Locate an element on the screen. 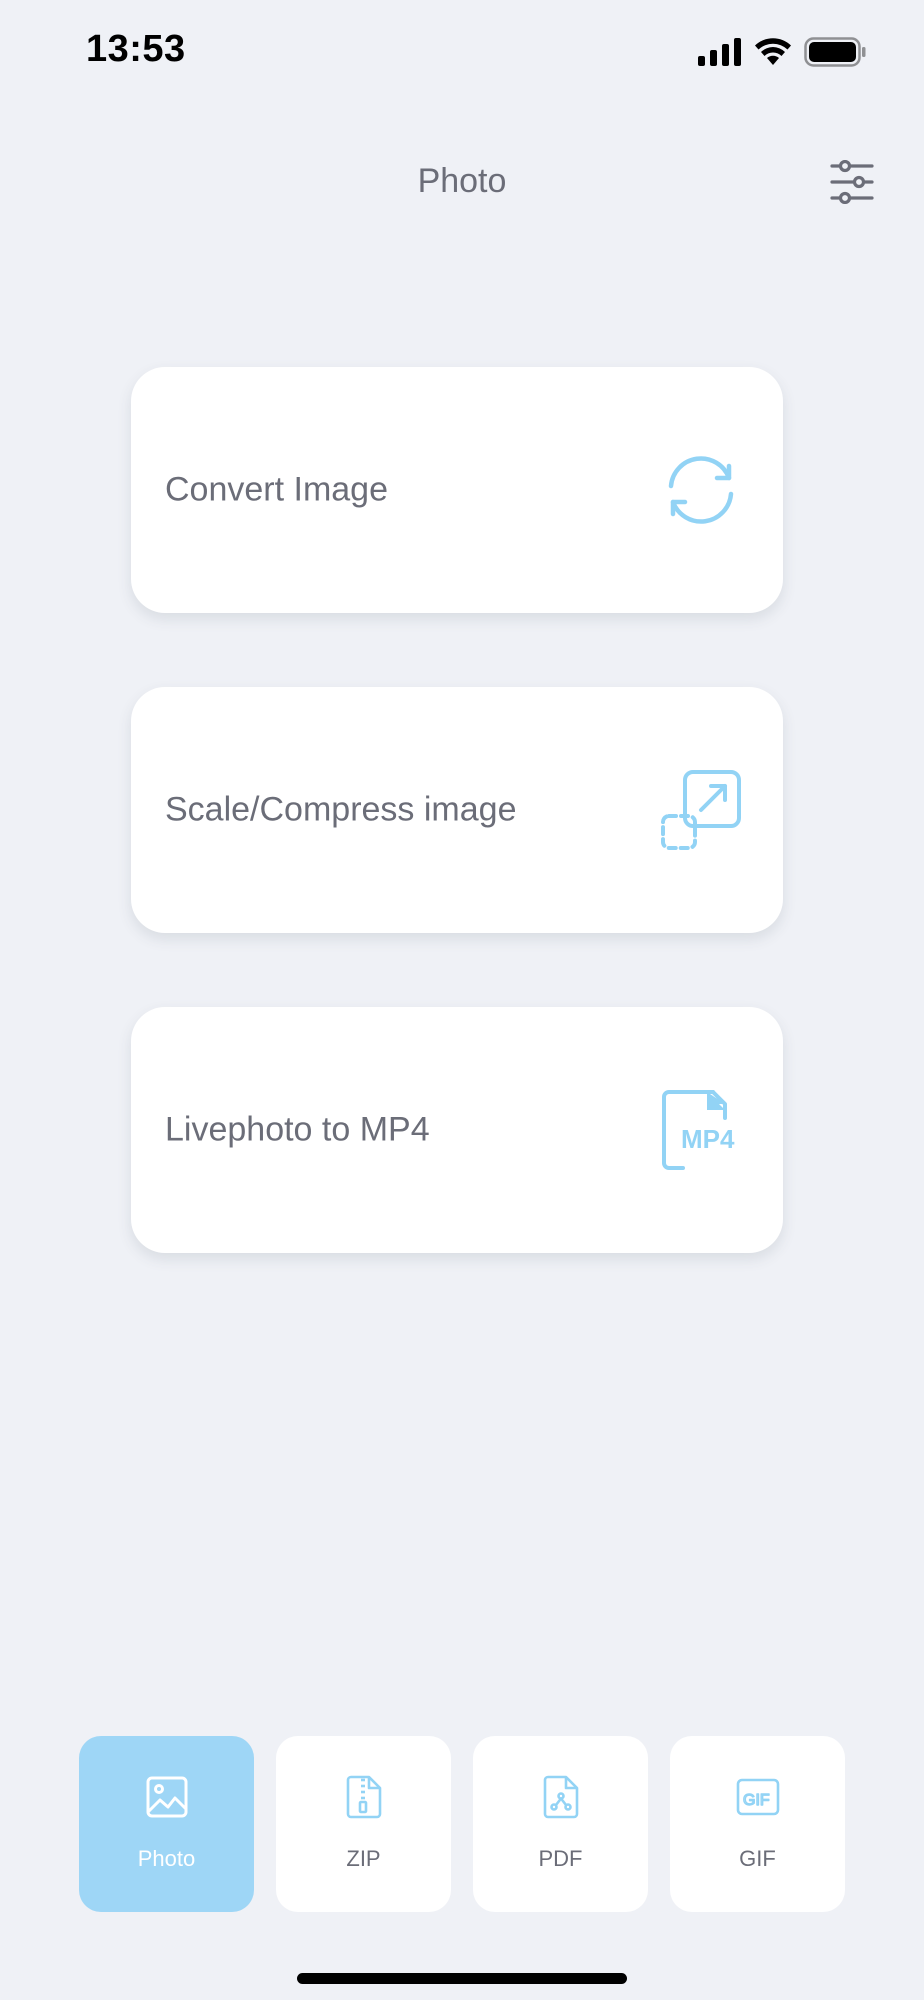  card-label: Scale/Compress image is located at coordinates (341, 809).